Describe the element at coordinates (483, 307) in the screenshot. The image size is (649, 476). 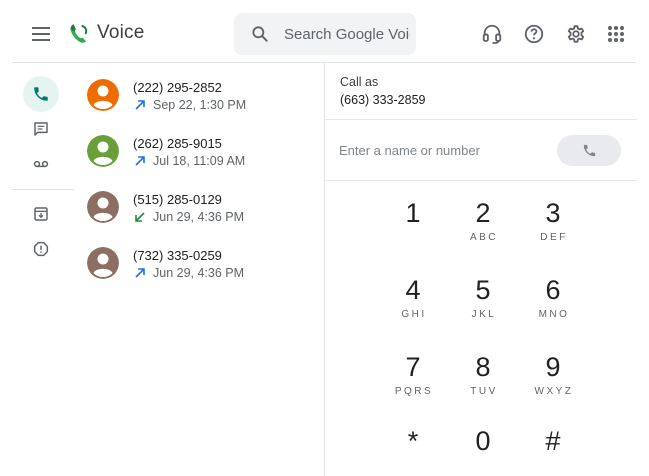
I see `dial-key-5: 5 JKL` at that location.